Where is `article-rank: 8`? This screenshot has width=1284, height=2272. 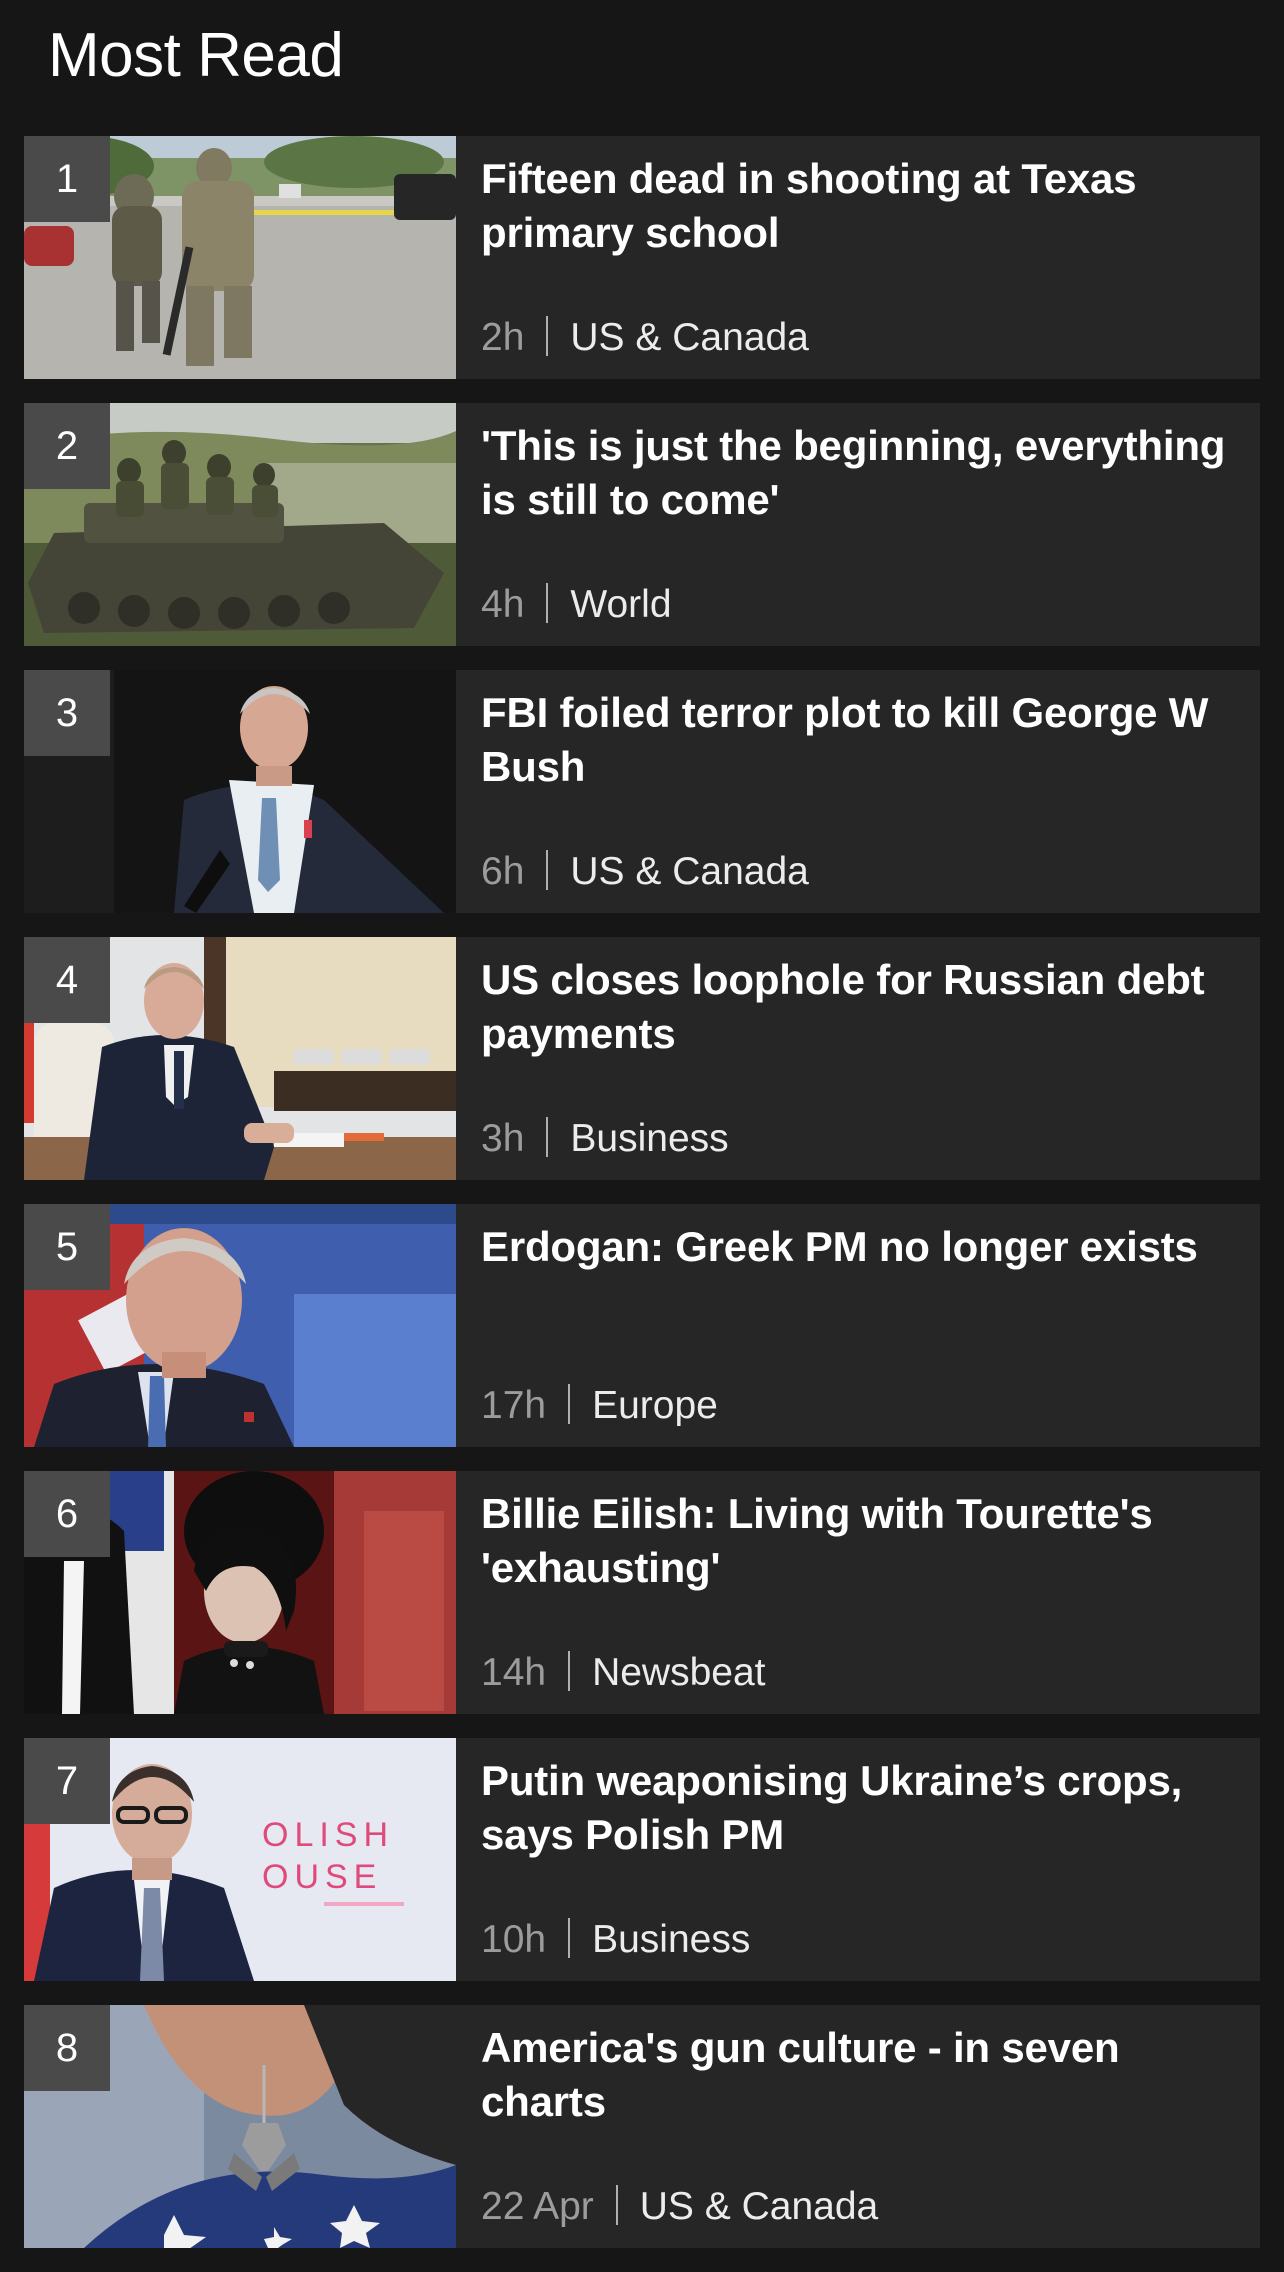
article-rank: 8 is located at coordinates (67, 2048).